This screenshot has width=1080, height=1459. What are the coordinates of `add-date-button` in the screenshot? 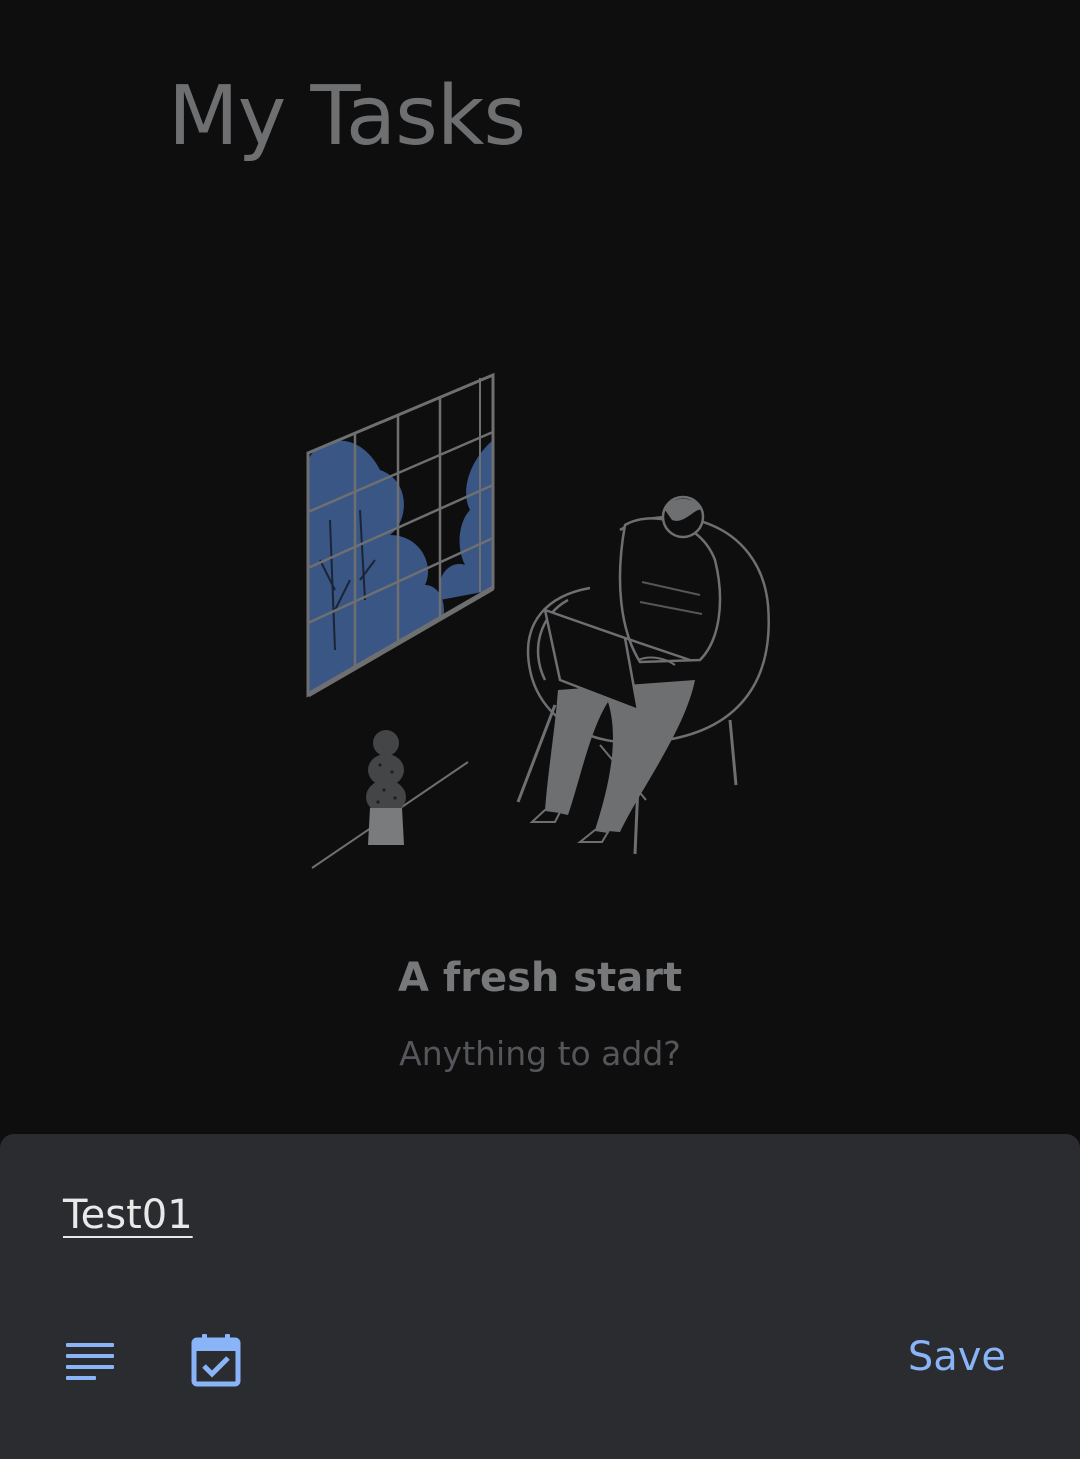 It's located at (216, 1360).